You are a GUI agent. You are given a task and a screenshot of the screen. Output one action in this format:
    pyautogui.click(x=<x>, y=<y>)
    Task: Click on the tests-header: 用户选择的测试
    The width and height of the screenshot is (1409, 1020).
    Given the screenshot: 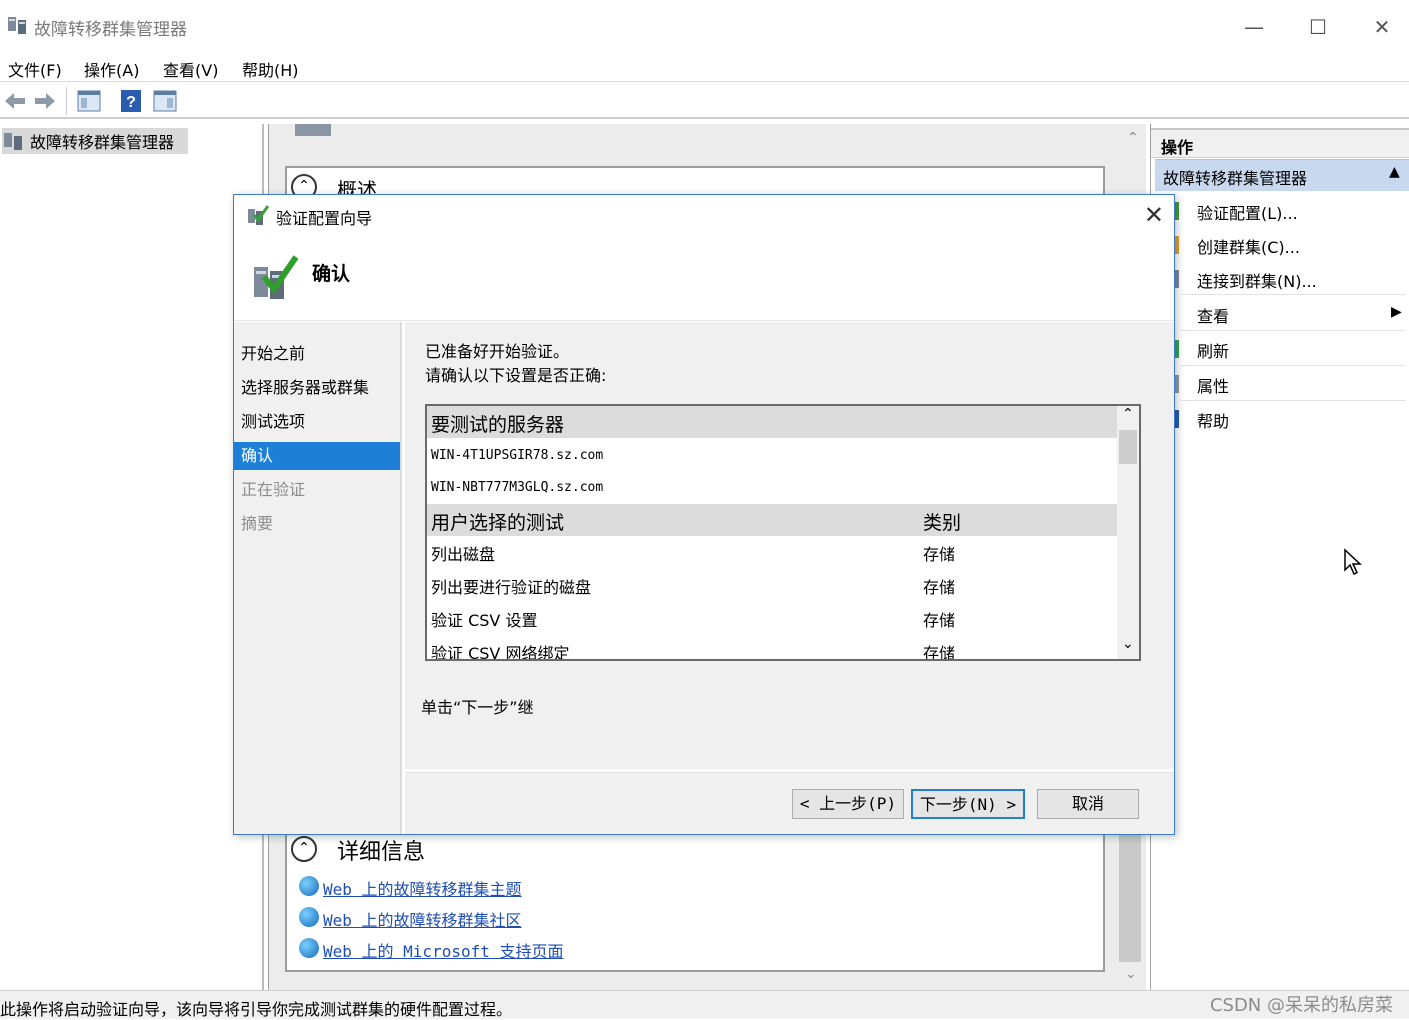 What is the action you would take?
    pyautogui.click(x=498, y=523)
    